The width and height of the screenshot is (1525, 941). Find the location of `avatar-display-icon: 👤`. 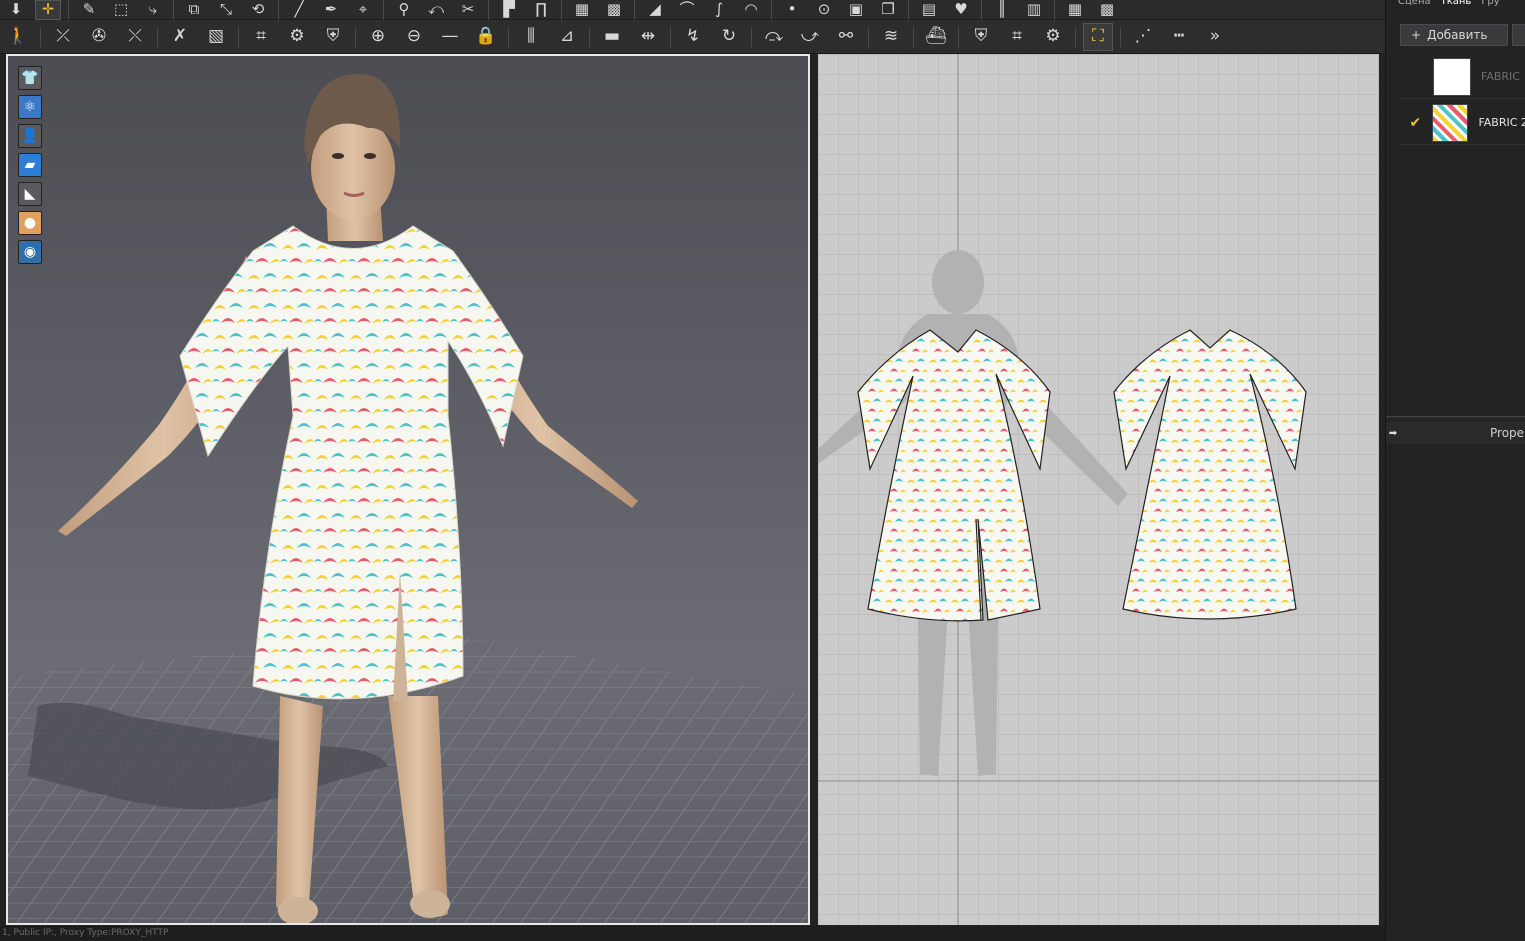

avatar-display-icon: 👤 is located at coordinates (30, 136).